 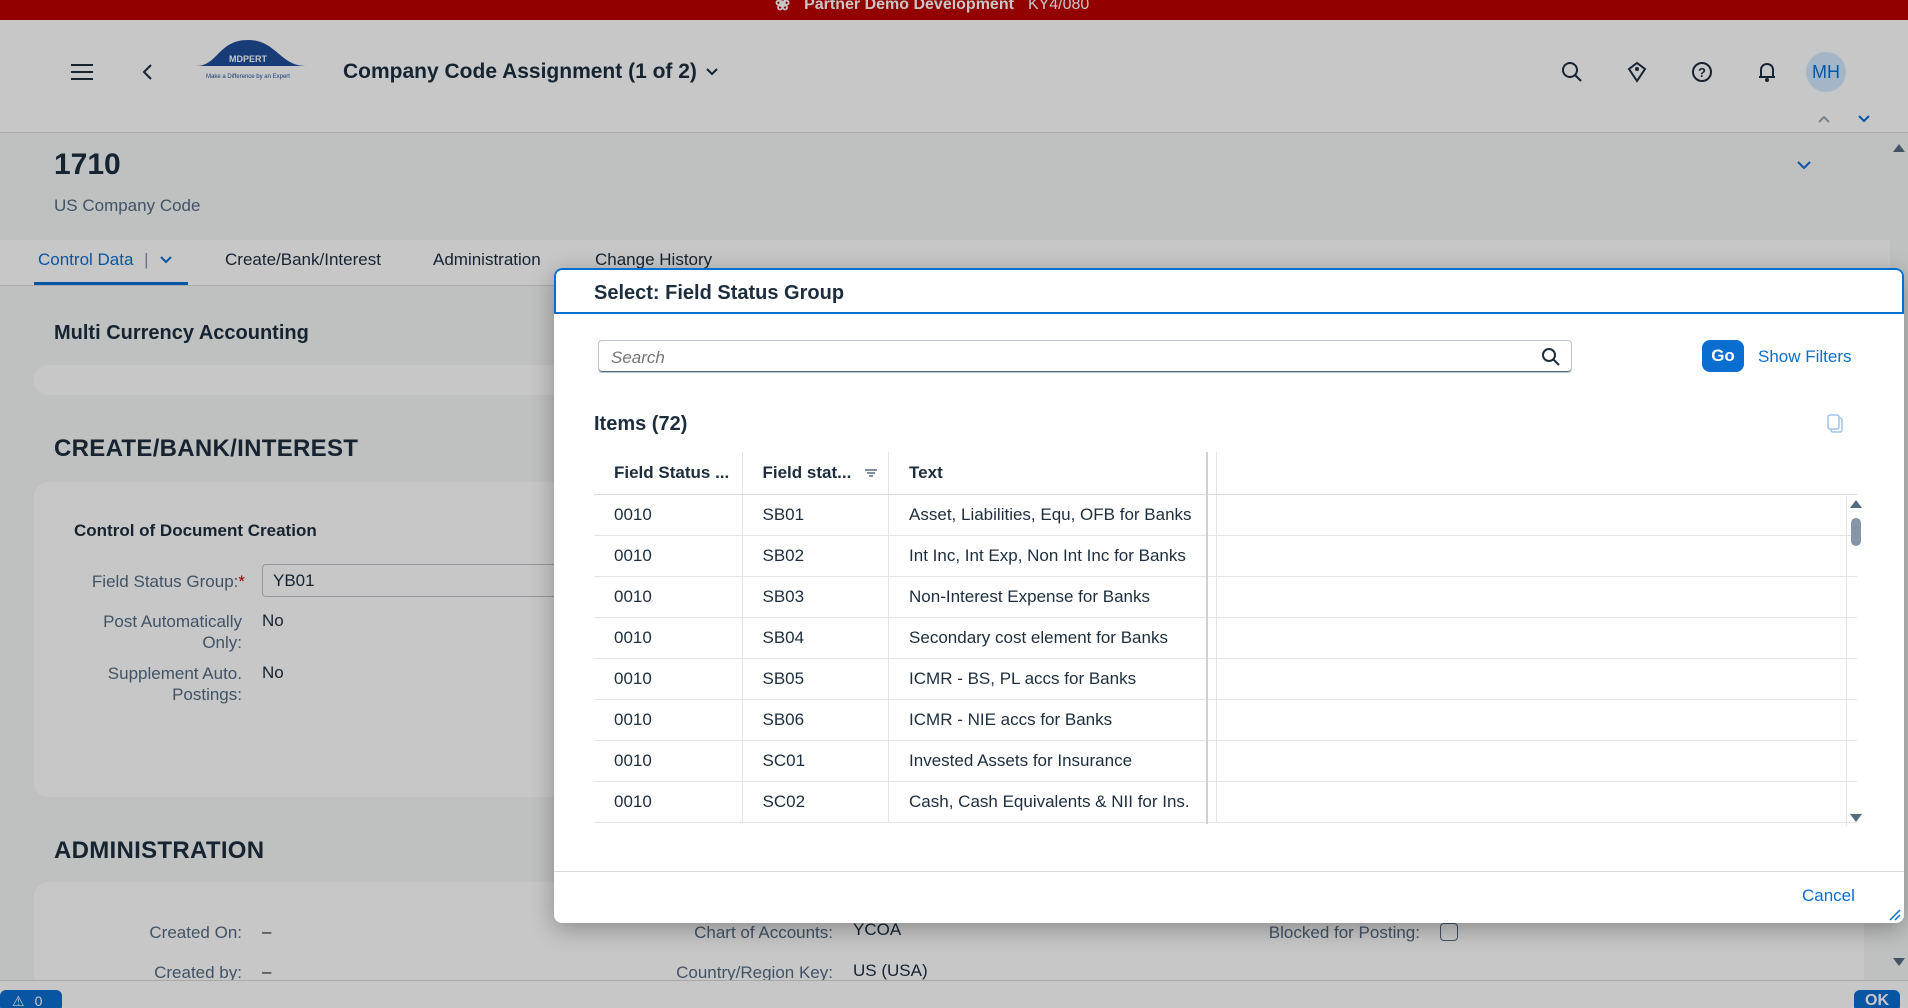 What do you see at coordinates (816, 761) in the screenshot?
I see `cell-group: SC01` at bounding box center [816, 761].